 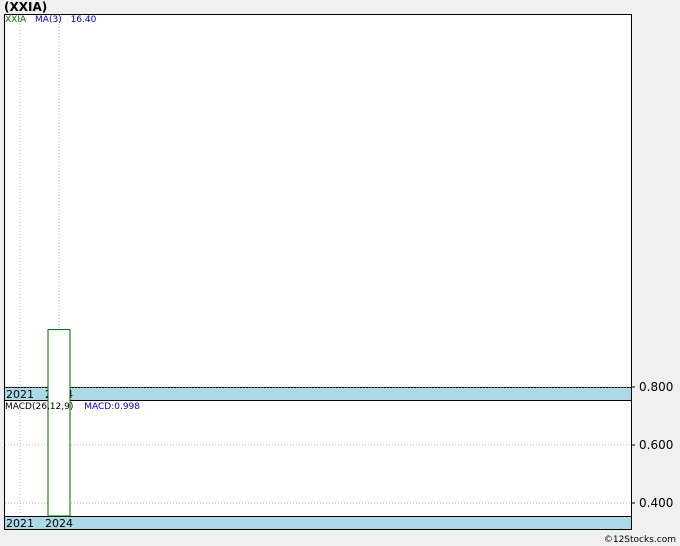 I want to click on footer-credit: ©12Stocks.com, so click(x=639, y=540).